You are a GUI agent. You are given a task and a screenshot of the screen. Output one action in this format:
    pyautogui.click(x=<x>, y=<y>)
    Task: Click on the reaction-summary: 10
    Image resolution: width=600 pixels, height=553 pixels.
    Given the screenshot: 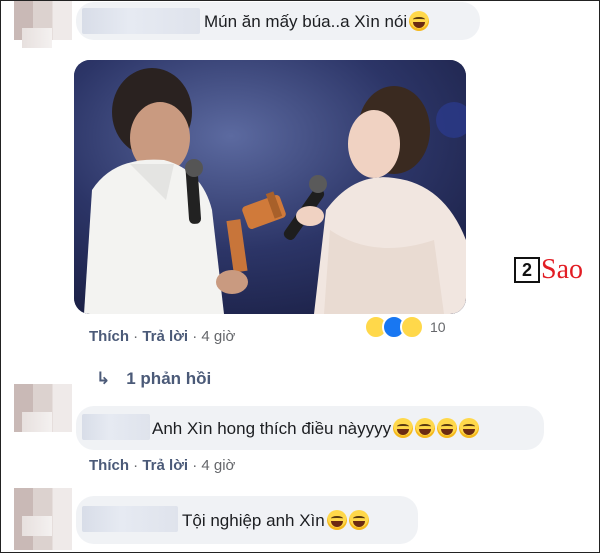 What is the action you would take?
    pyautogui.click(x=405, y=327)
    